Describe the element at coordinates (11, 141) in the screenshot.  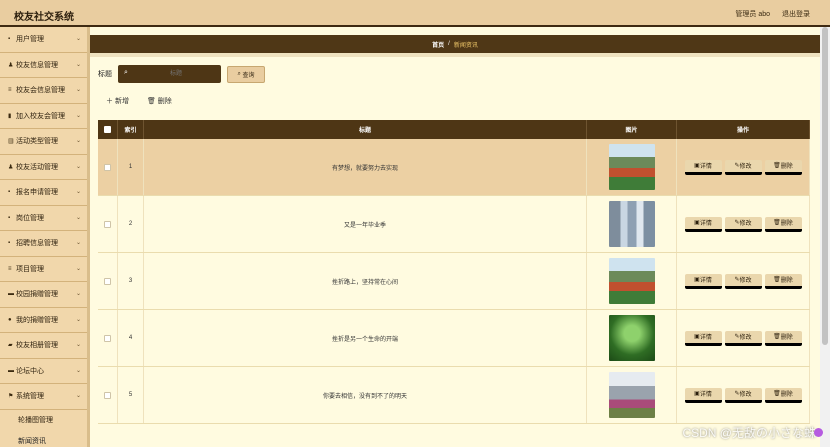
I see `bar-chart-icon: ▥` at that location.